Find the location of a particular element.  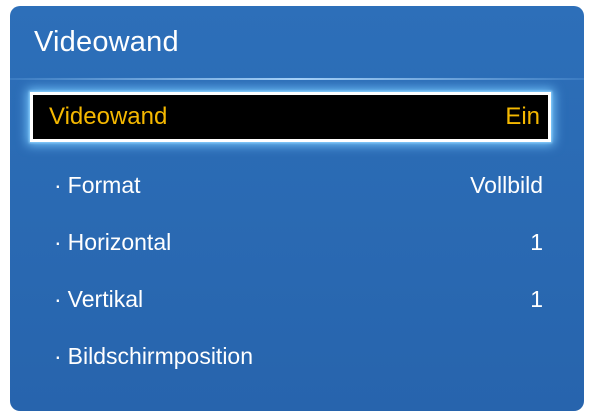

menu-item-vertikal: · Vertikal 1 is located at coordinates (290, 299).